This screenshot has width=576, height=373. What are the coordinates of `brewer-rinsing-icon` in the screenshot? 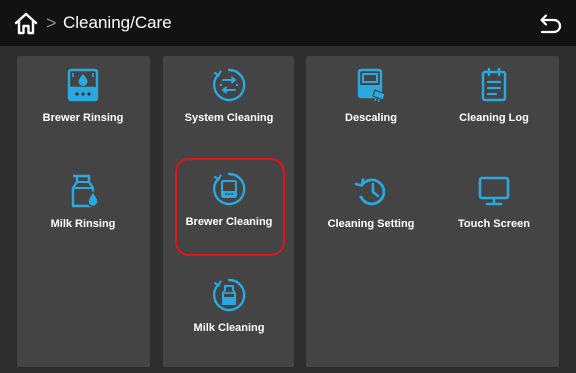 It's located at (83, 85).